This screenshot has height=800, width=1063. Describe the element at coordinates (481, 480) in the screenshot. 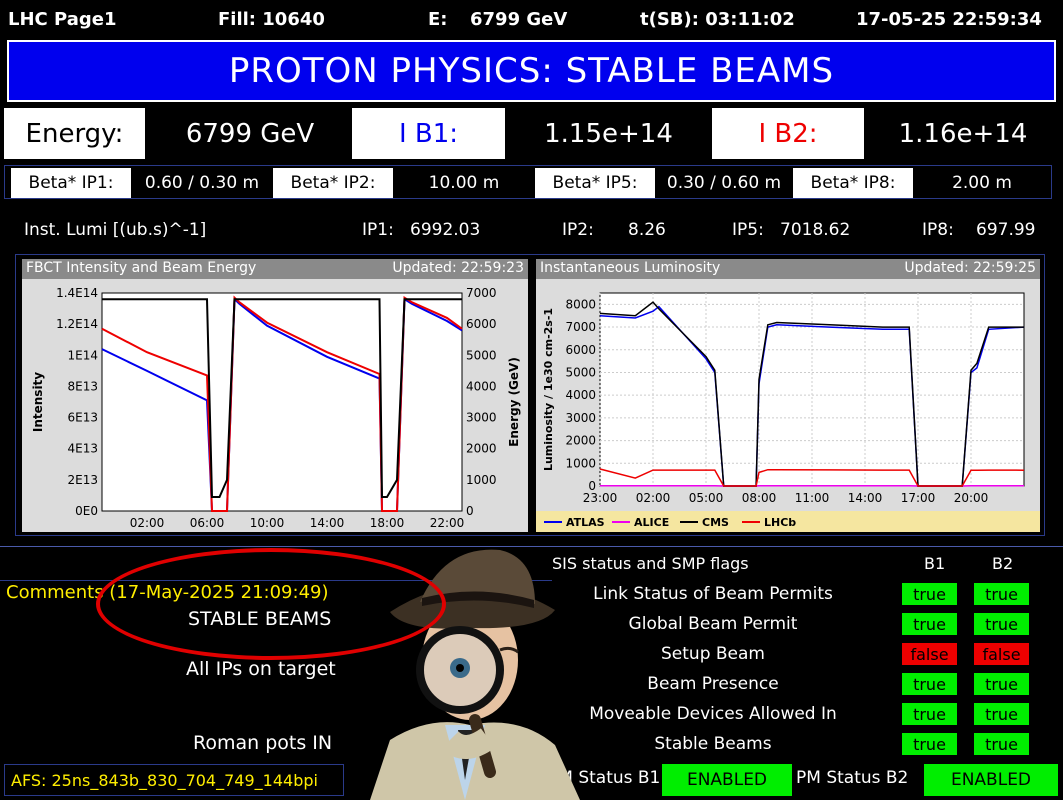

I see `y2-tick-label: 1000` at that location.